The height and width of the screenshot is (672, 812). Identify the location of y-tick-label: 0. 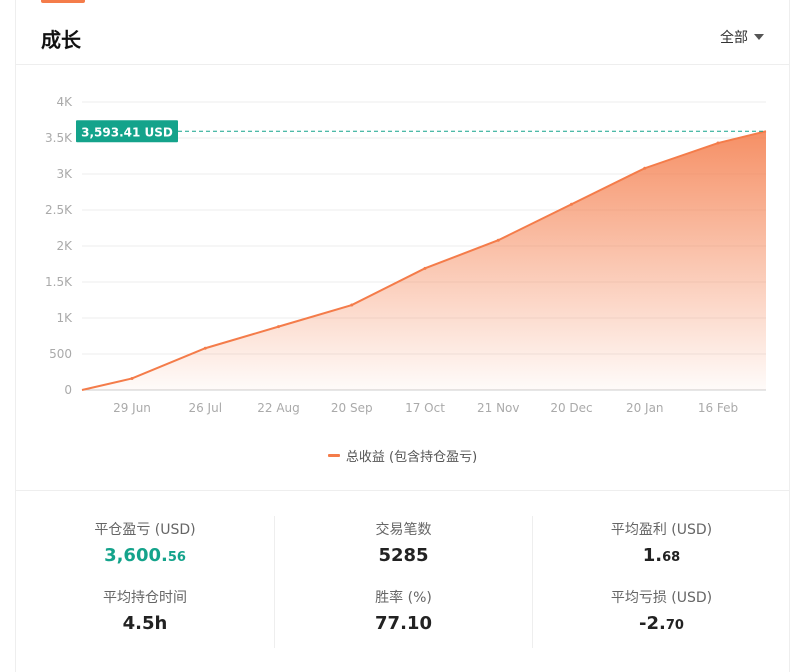
(68, 390).